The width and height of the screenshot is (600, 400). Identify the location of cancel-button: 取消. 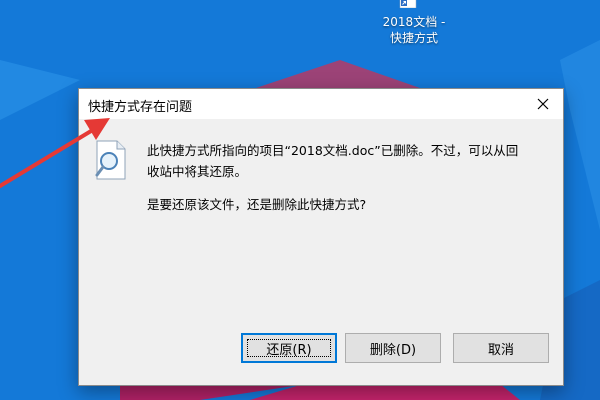
(501, 348).